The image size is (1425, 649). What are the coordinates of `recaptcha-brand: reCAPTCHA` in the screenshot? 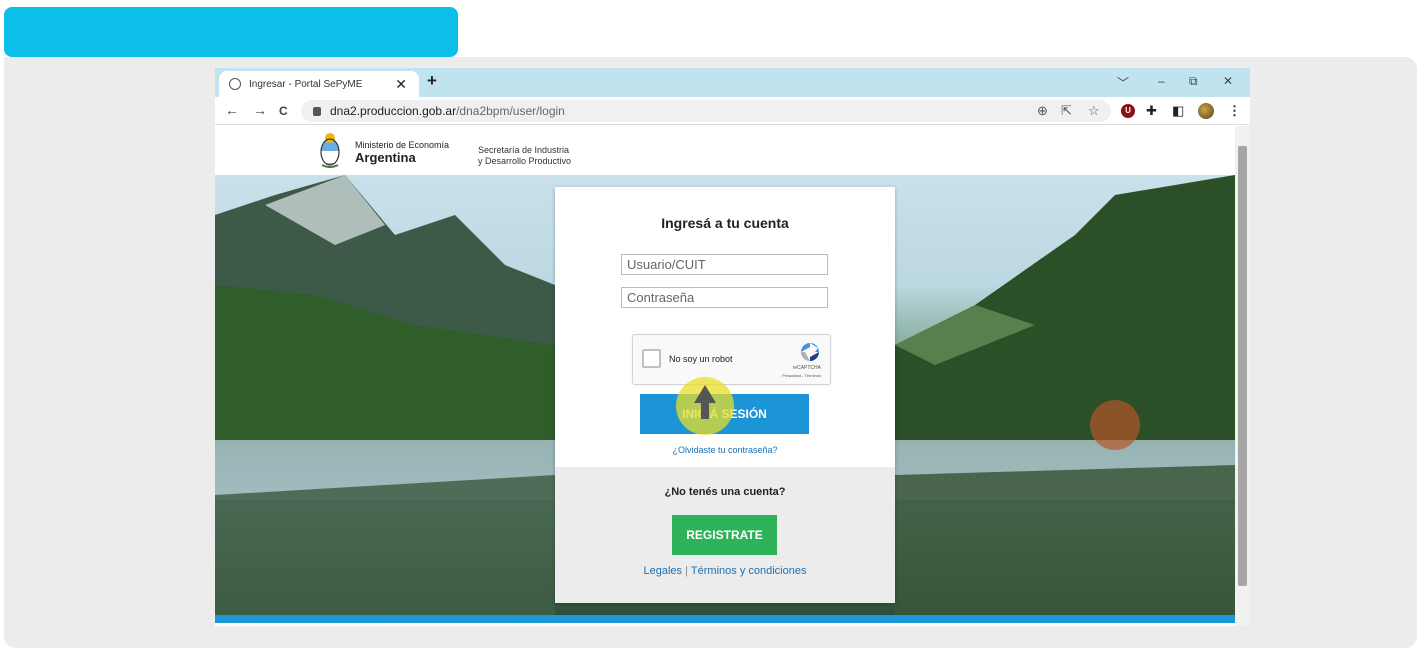 It's located at (806, 368).